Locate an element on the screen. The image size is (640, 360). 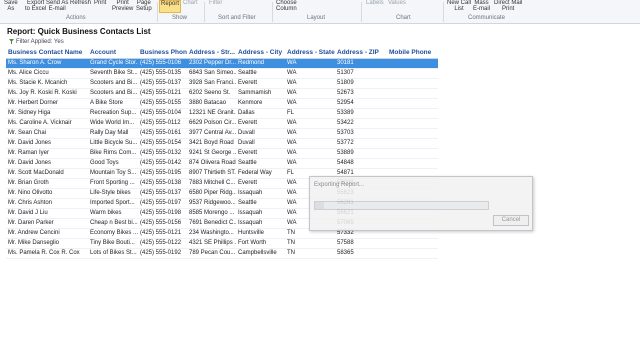
table-cell: 53422 is located at coordinates (361, 123).